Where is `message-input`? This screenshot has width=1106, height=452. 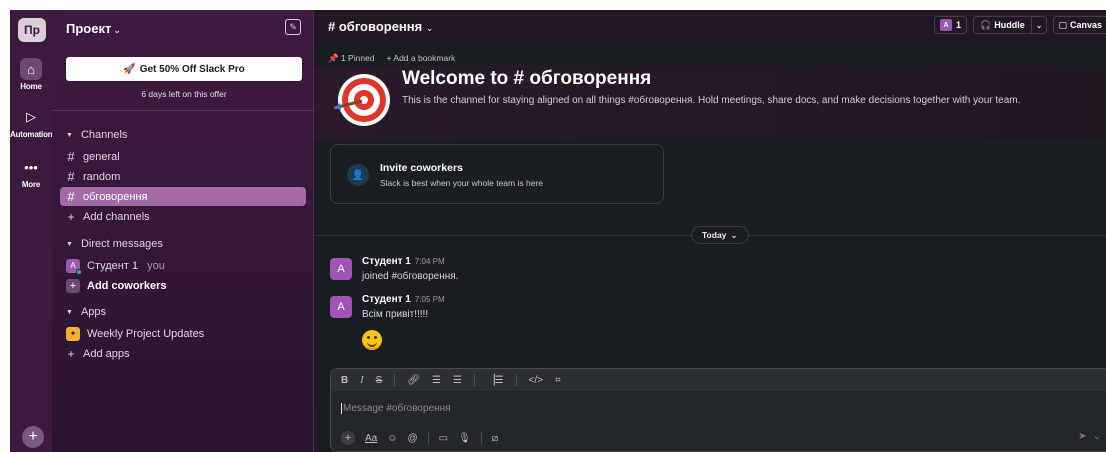
message-input is located at coordinates (691, 408).